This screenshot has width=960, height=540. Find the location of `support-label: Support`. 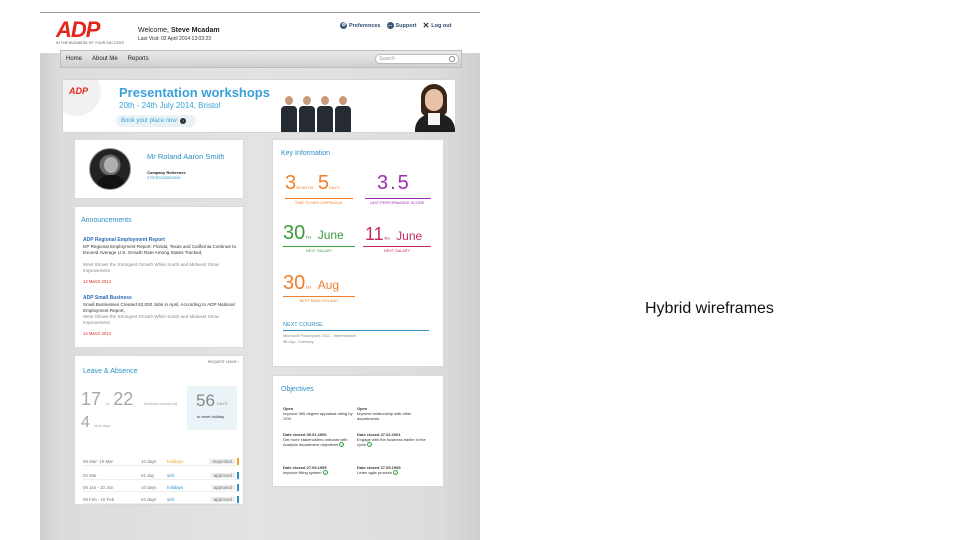

support-label: Support is located at coordinates (406, 25).